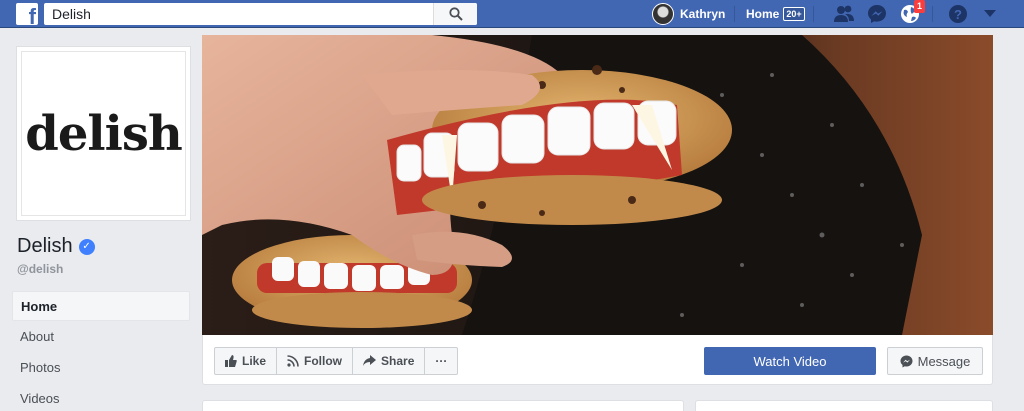  What do you see at coordinates (293, 361) in the screenshot?
I see `rss-follow-icon` at bounding box center [293, 361].